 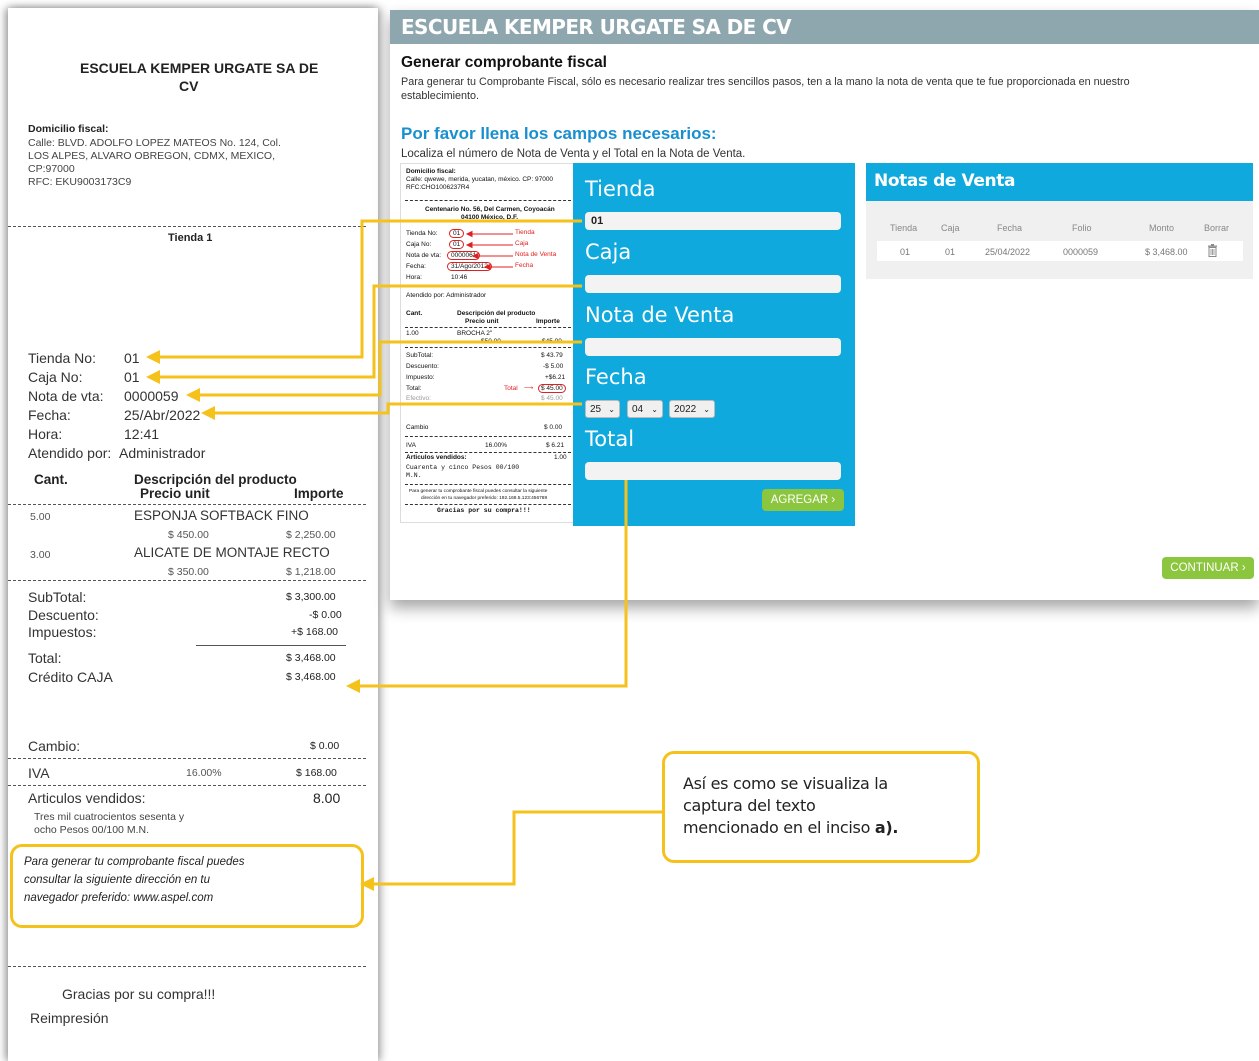 I want to click on receipt-atendido-label: Atendido por:, so click(x=70, y=453).